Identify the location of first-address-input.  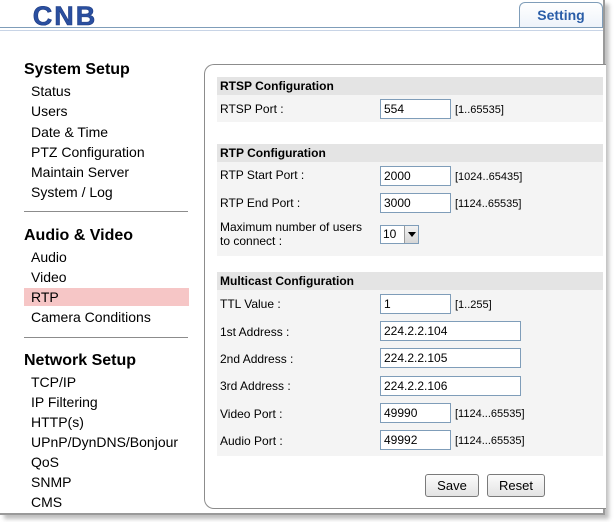
(450, 331).